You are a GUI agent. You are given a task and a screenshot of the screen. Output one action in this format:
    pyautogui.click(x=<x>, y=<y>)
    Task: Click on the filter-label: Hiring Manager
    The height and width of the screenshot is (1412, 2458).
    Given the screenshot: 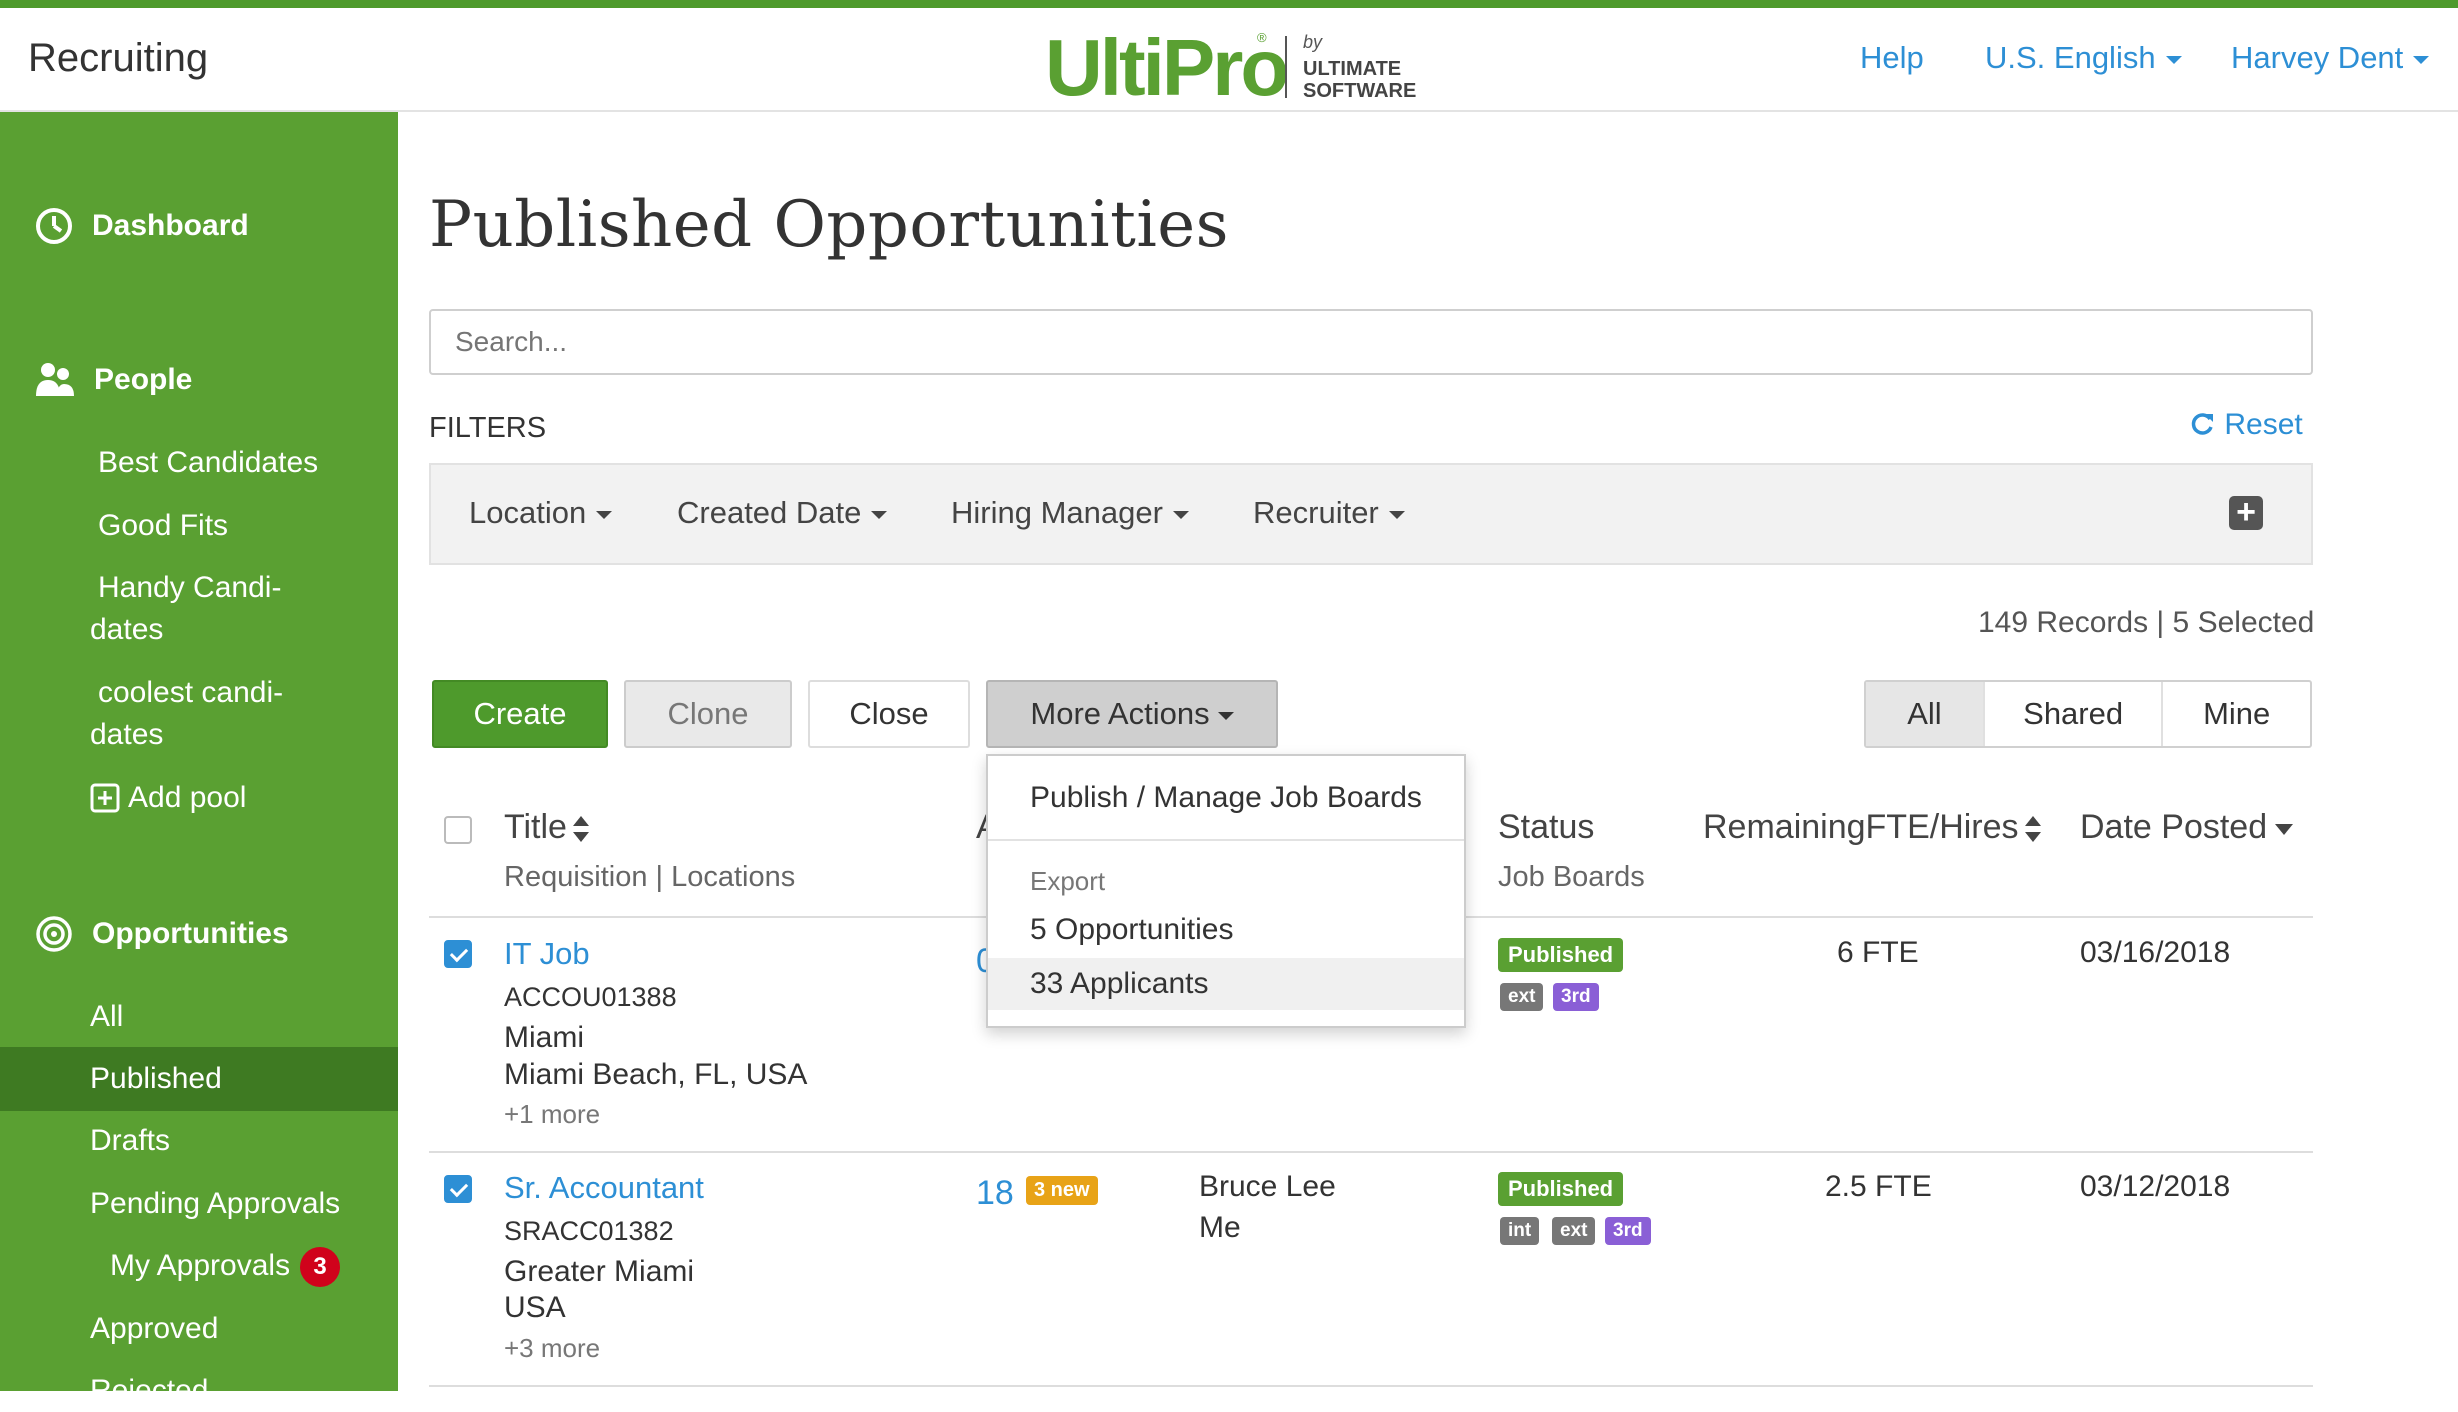 What is the action you would take?
    pyautogui.click(x=1057, y=512)
    